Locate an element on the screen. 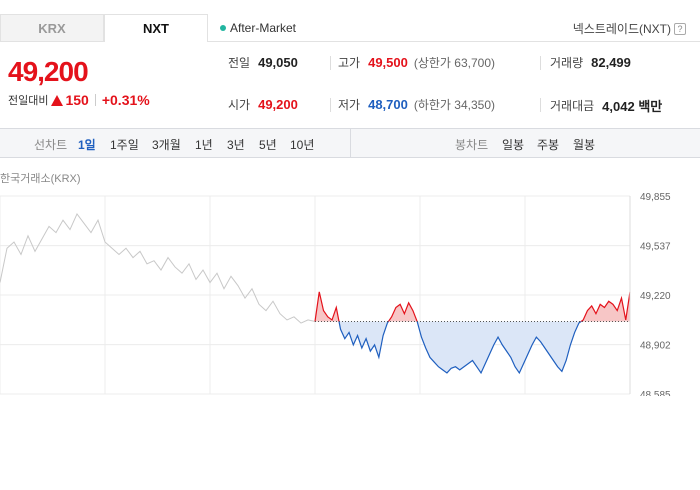  volume-value: 82,499 is located at coordinates (611, 62).